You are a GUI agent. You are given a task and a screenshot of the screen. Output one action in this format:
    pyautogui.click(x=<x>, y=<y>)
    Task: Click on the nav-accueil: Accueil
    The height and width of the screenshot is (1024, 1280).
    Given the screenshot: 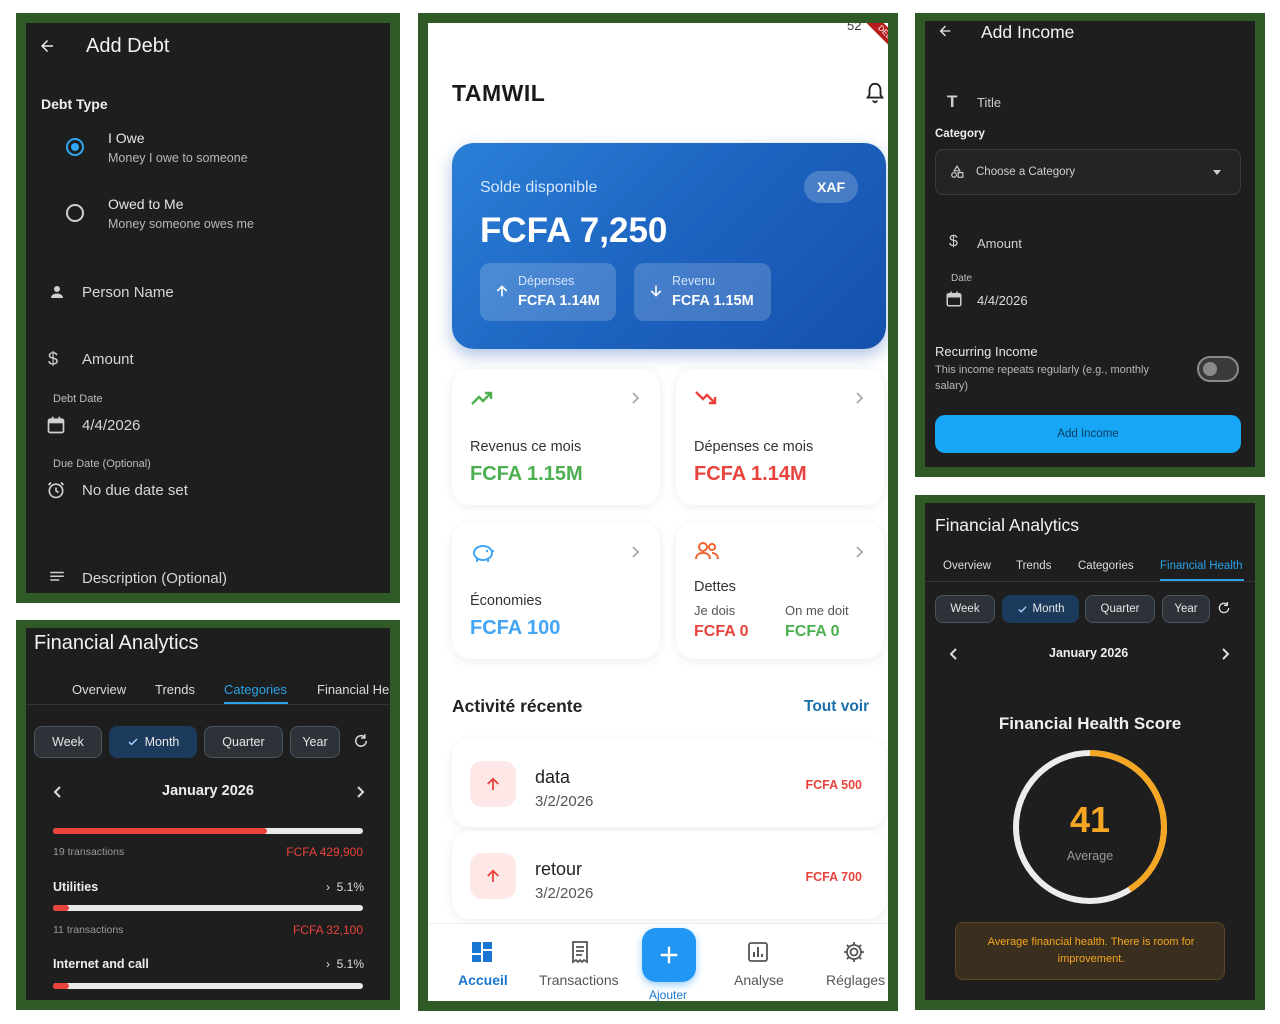 What is the action you would take?
    pyautogui.click(x=483, y=966)
    